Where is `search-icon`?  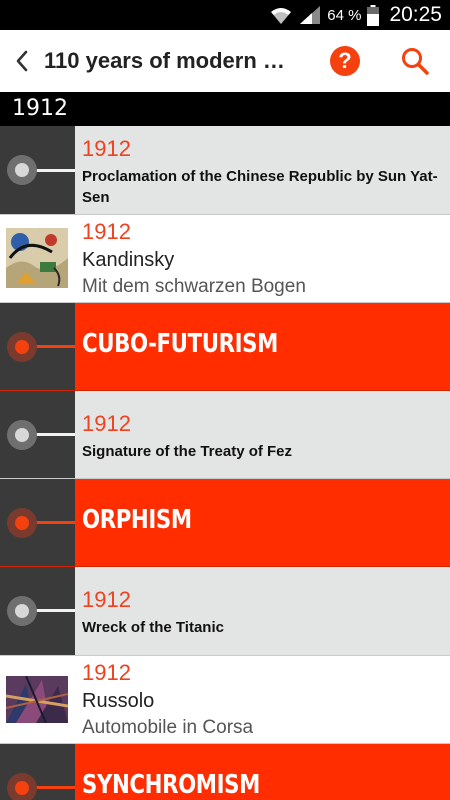
search-icon is located at coordinates (415, 61).